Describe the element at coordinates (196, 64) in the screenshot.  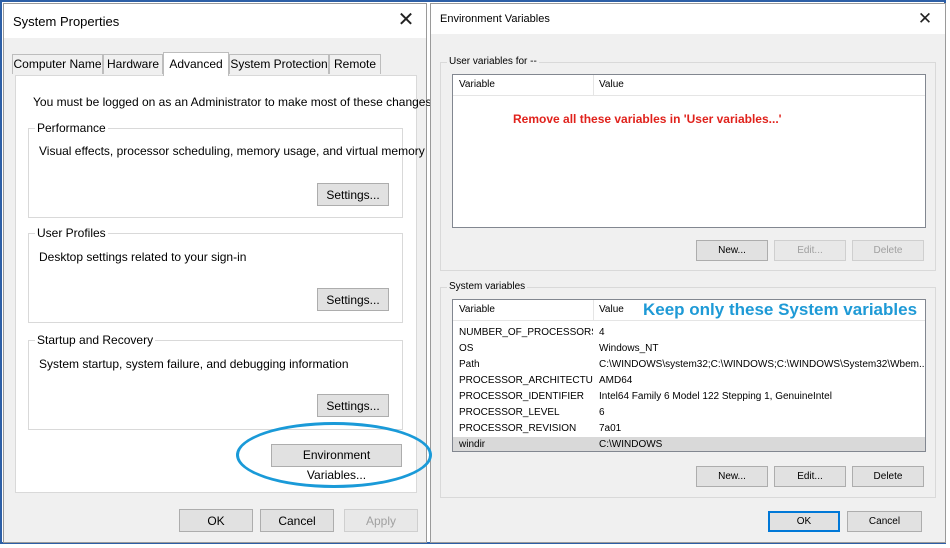
I see `tab-advanced: Advanced` at that location.